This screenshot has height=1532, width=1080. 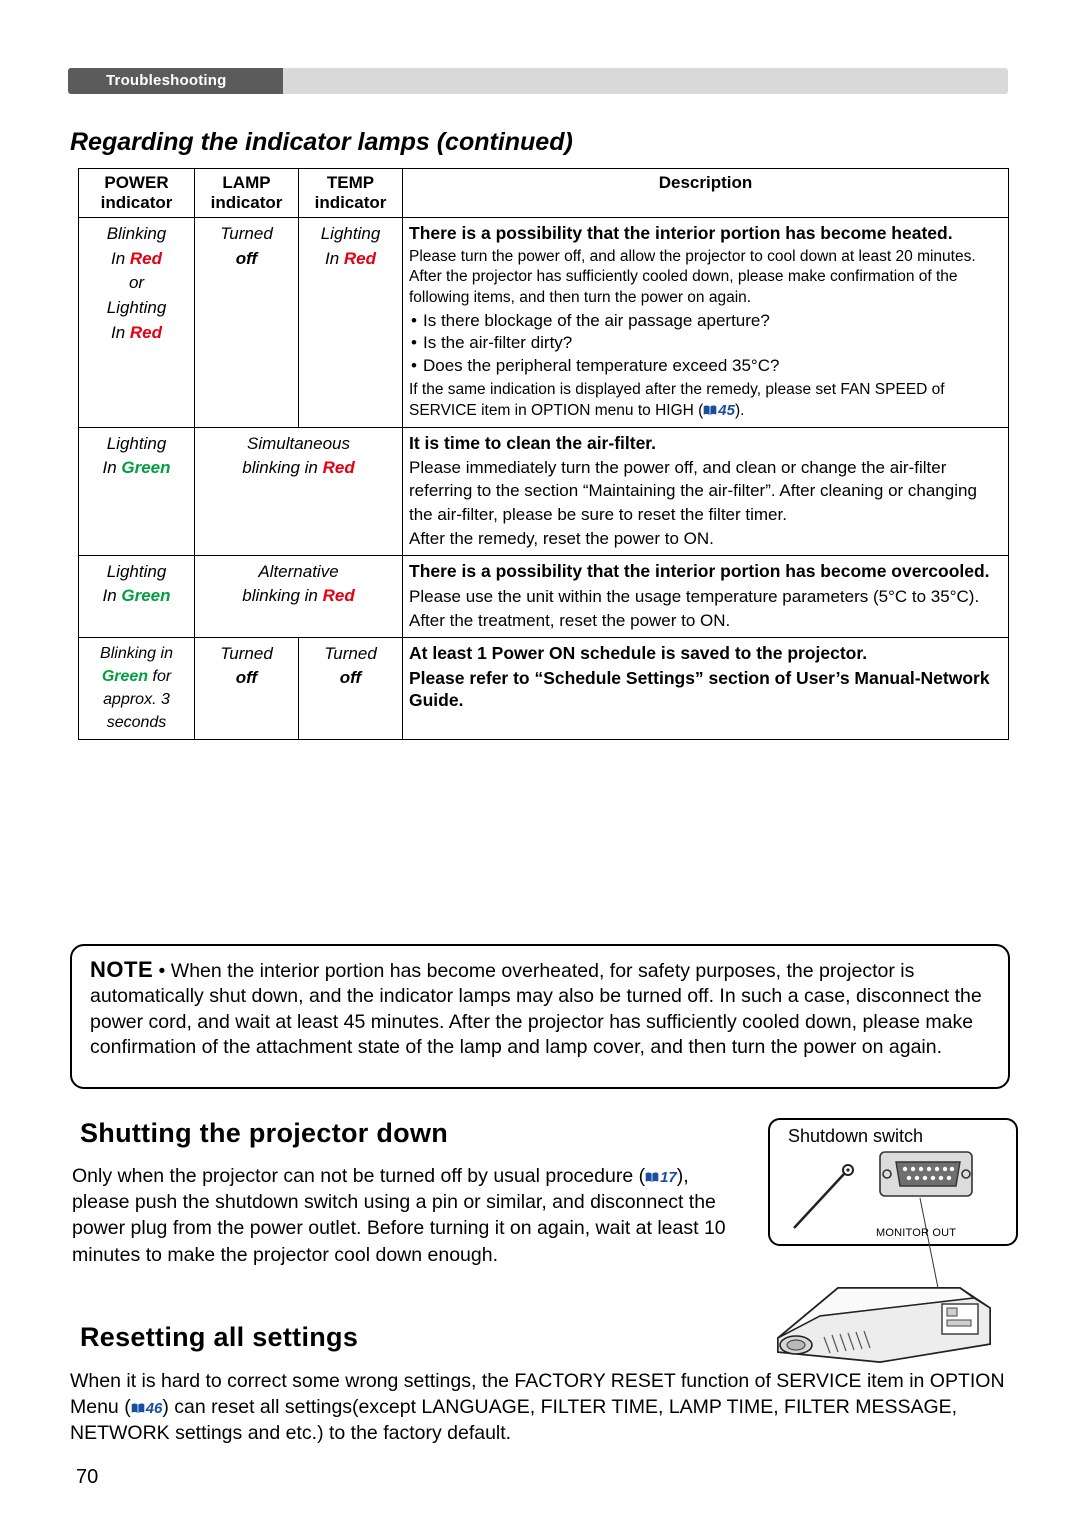 What do you see at coordinates (726, 410) in the screenshot?
I see `row1-page-ref: 45` at bounding box center [726, 410].